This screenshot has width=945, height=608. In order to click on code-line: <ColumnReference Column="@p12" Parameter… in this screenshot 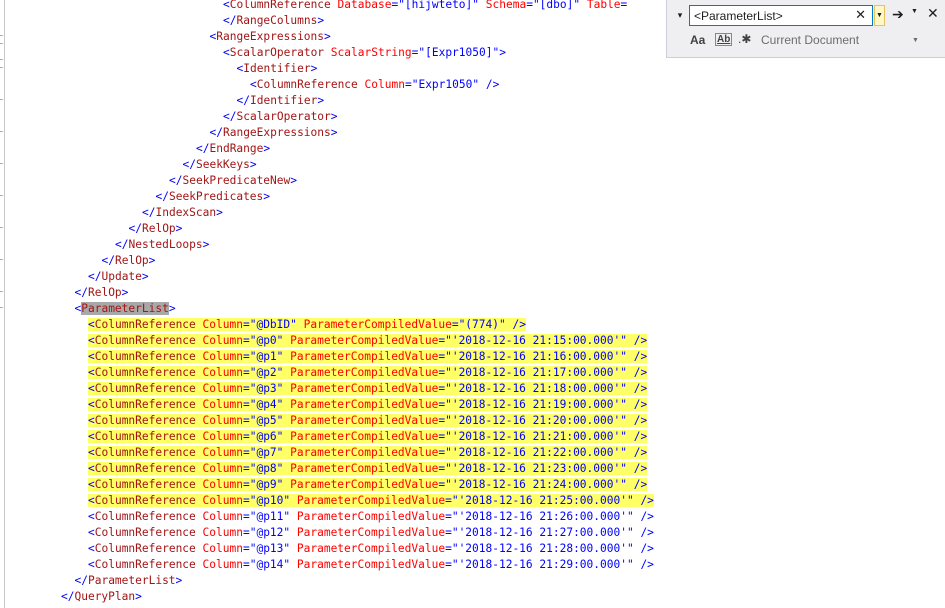, I will do `click(371, 533)`.